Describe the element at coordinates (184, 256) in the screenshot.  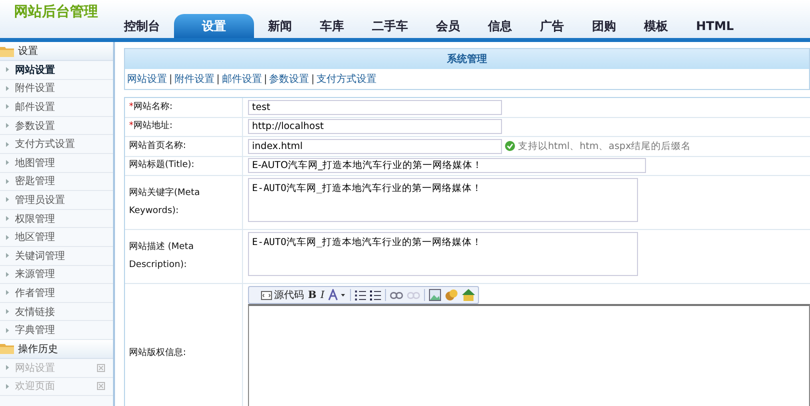
I see `field-label: 网站描述 (Meta Description):` at that location.